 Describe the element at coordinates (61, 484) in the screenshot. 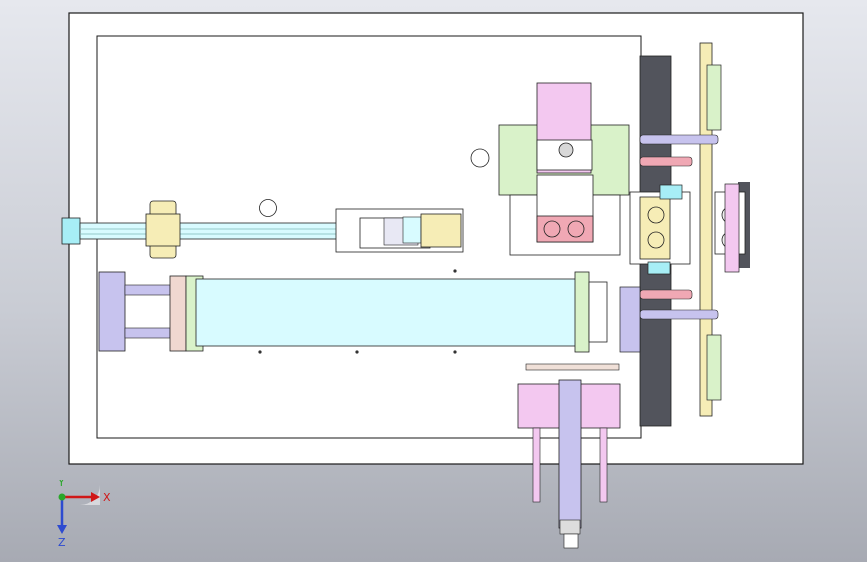

I see `y-axis-label: Y` at that location.